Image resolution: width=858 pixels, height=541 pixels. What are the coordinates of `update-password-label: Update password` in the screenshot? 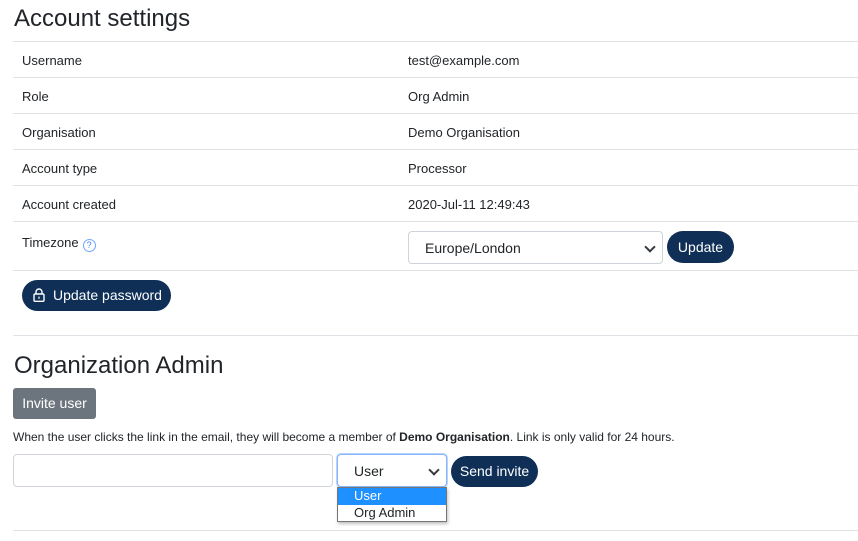 It's located at (107, 295).